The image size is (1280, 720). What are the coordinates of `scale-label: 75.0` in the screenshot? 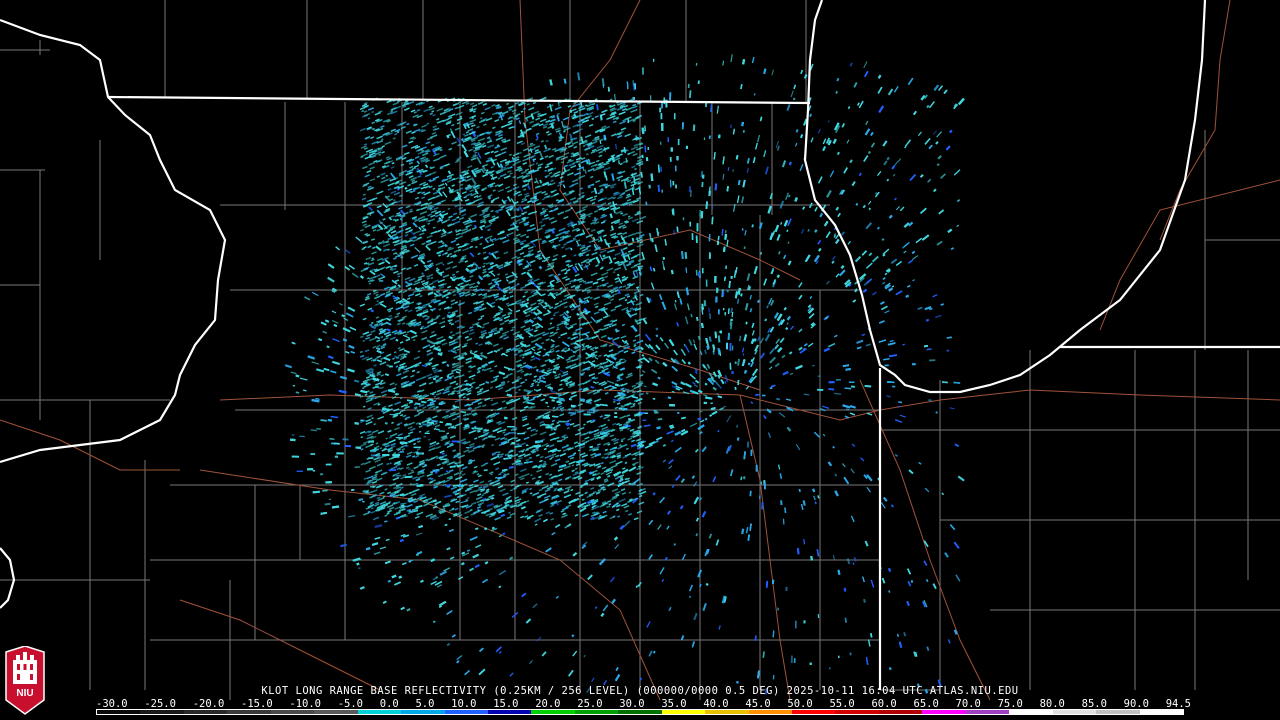 It's located at (1010, 704).